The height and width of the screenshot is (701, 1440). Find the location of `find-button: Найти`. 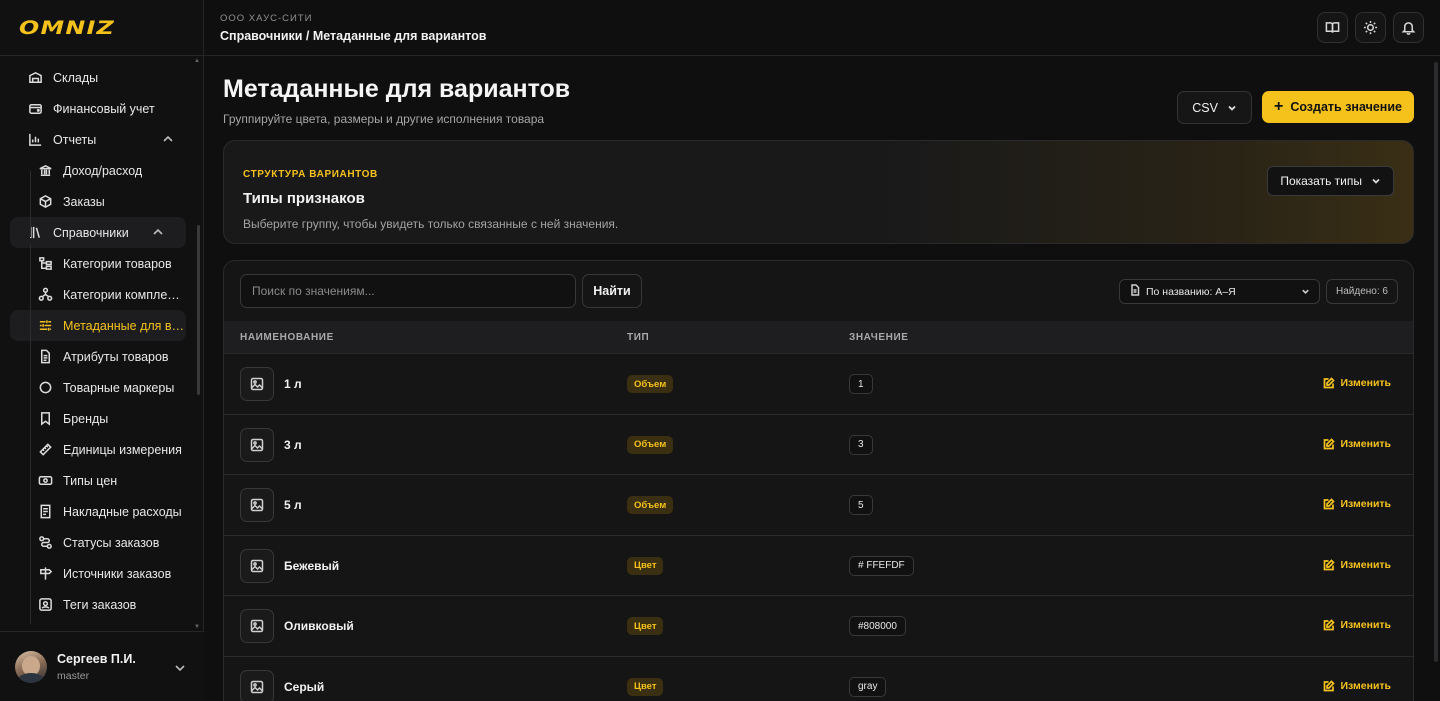

find-button: Найти is located at coordinates (612, 291).